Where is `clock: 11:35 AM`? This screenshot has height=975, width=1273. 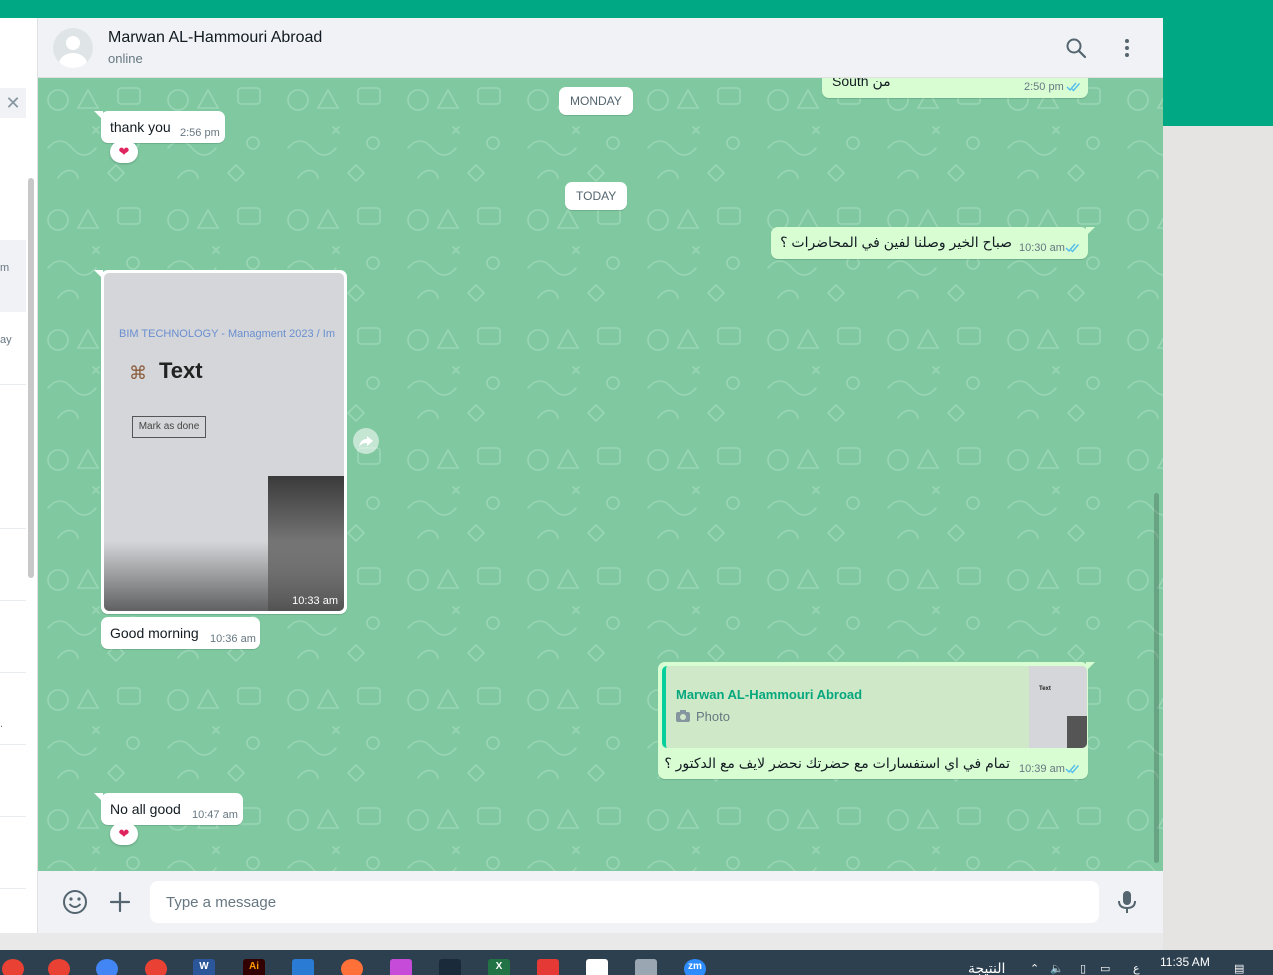 clock: 11:35 AM is located at coordinates (1185, 962).